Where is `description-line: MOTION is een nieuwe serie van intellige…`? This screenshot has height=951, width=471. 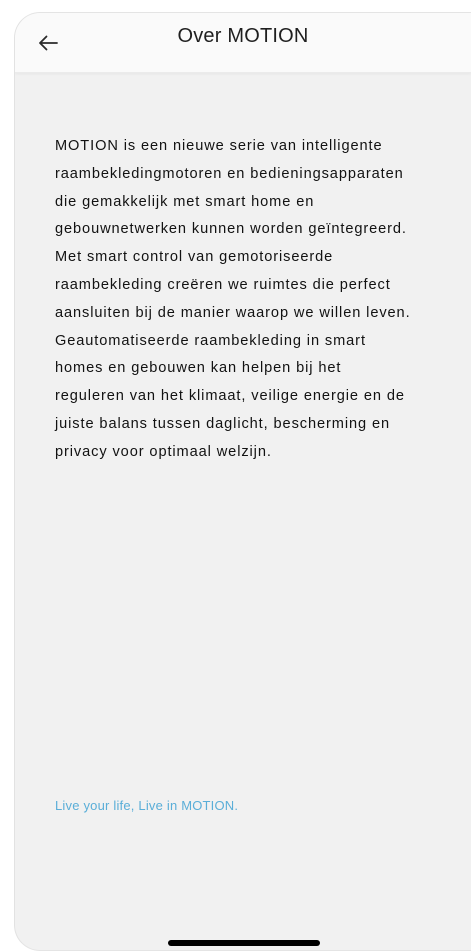
description-line: MOTION is een nieuwe serie van intellige… is located at coordinates (219, 146).